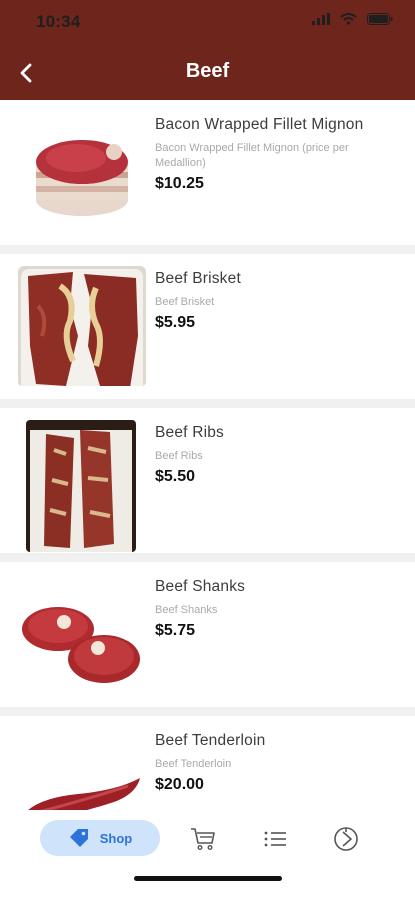  I want to click on tab-shop: Shop, so click(100, 838).